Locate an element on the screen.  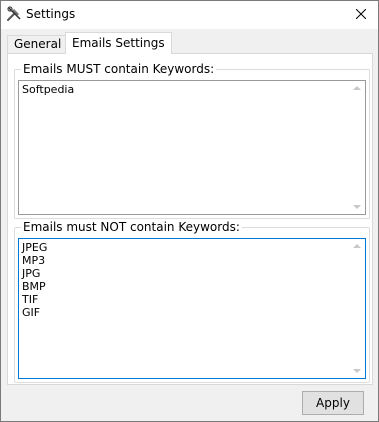
close-button is located at coordinates (361, 15).